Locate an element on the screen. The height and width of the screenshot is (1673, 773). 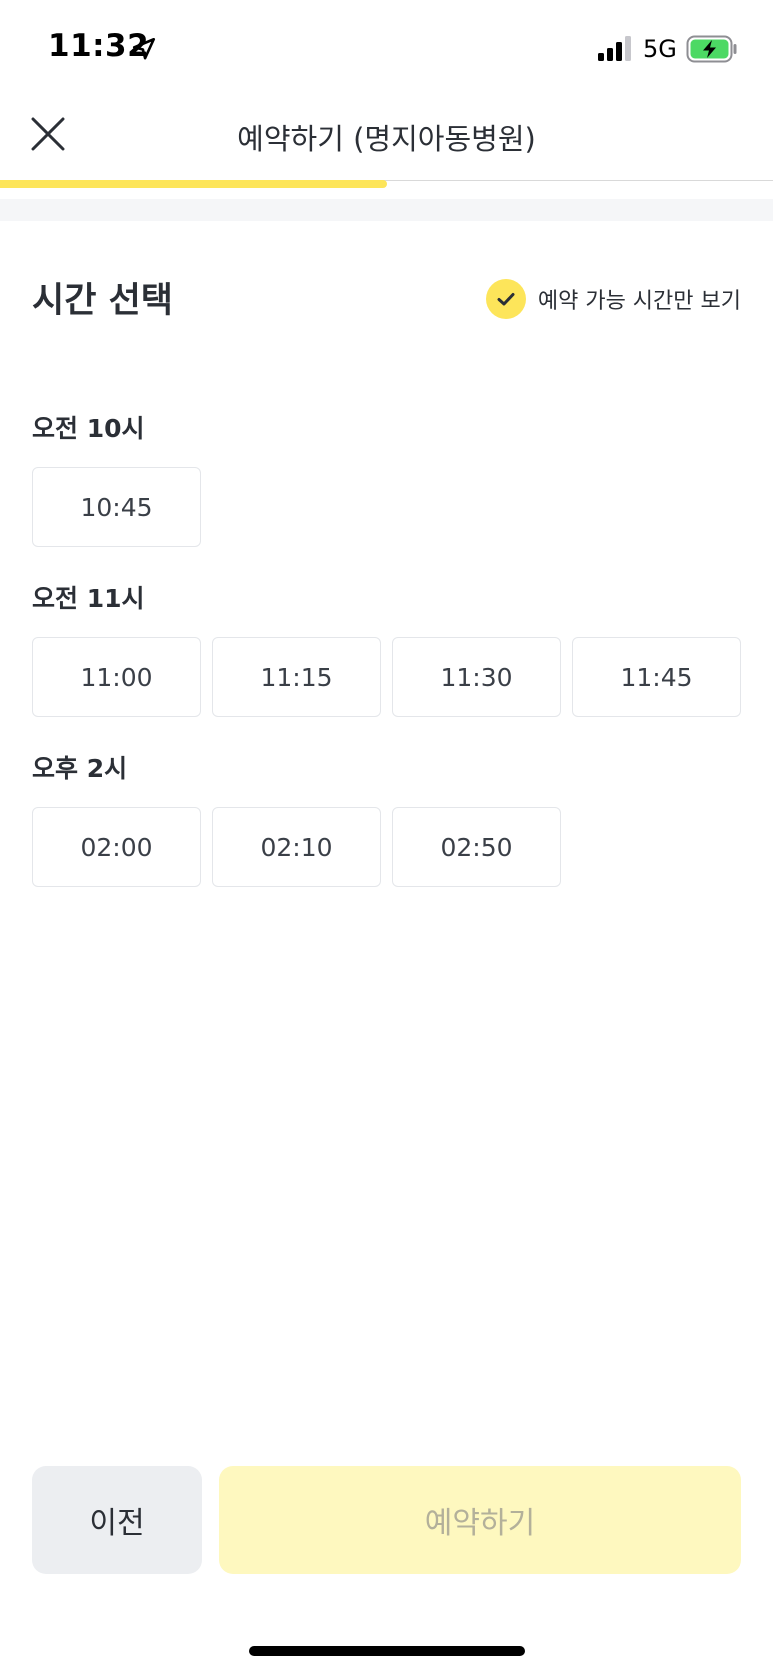
signal-icon is located at coordinates (614, 48).